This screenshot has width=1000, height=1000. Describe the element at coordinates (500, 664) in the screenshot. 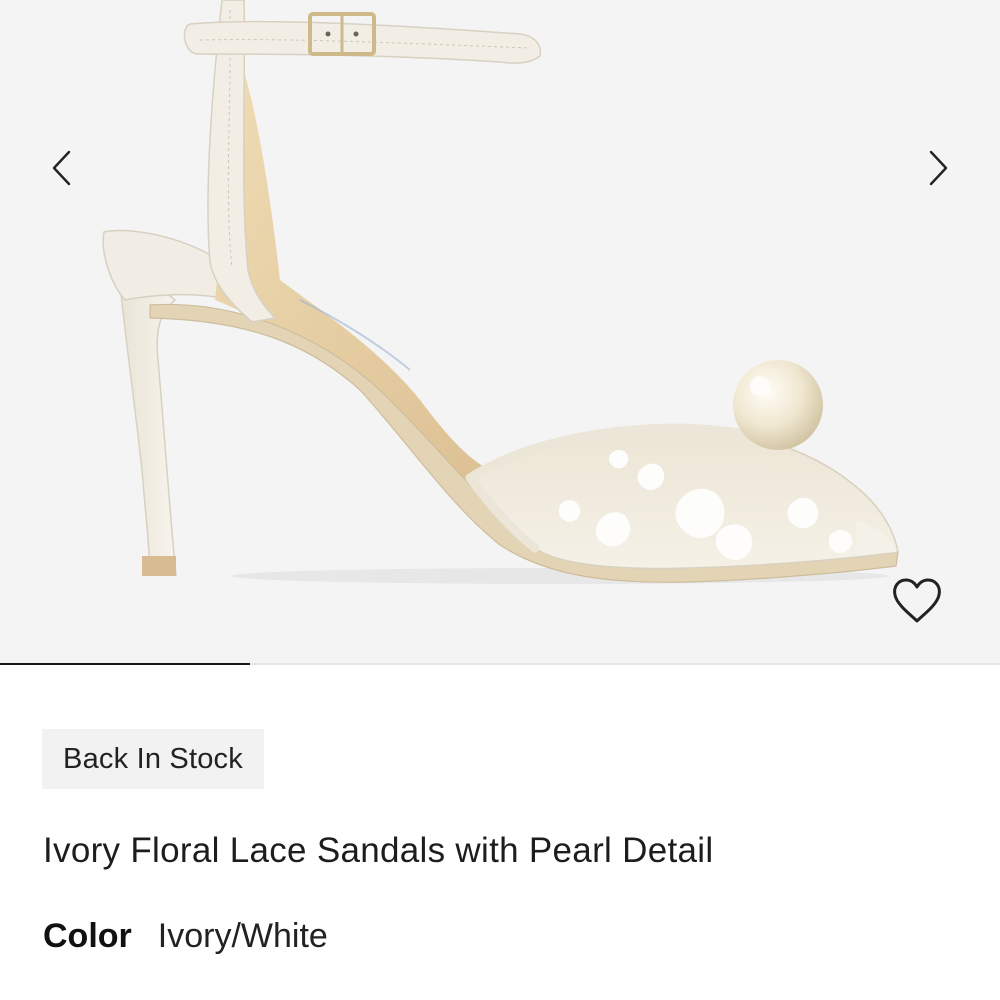

I see `image-slide-progress` at that location.